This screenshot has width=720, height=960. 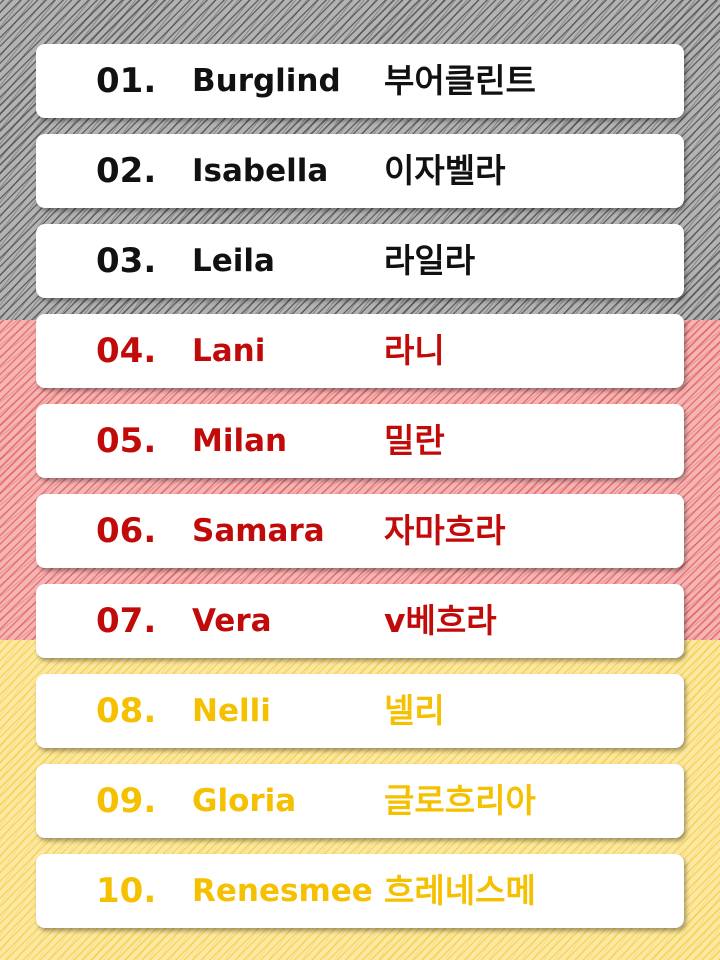 I want to click on item-number: 10., so click(x=126, y=891).